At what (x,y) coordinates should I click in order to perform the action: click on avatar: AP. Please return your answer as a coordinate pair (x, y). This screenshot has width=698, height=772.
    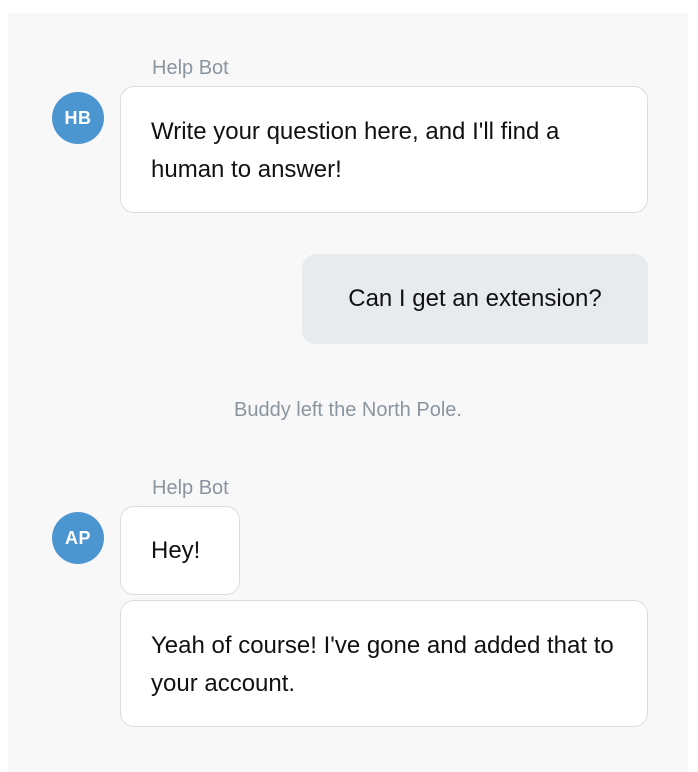
    Looking at the image, I should click on (78, 538).